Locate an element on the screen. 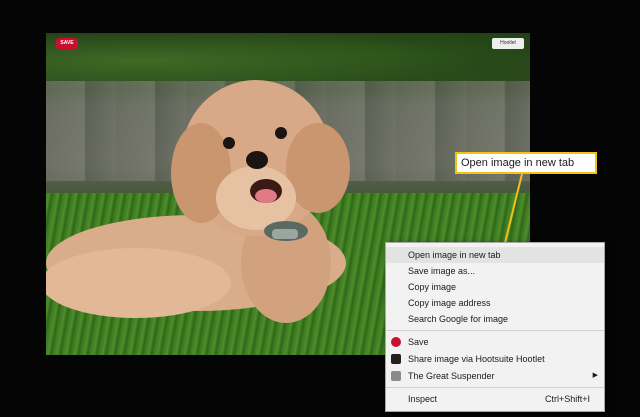 The height and width of the screenshot is (417, 640). menu-item-label: Copy image address is located at coordinates (449, 303).